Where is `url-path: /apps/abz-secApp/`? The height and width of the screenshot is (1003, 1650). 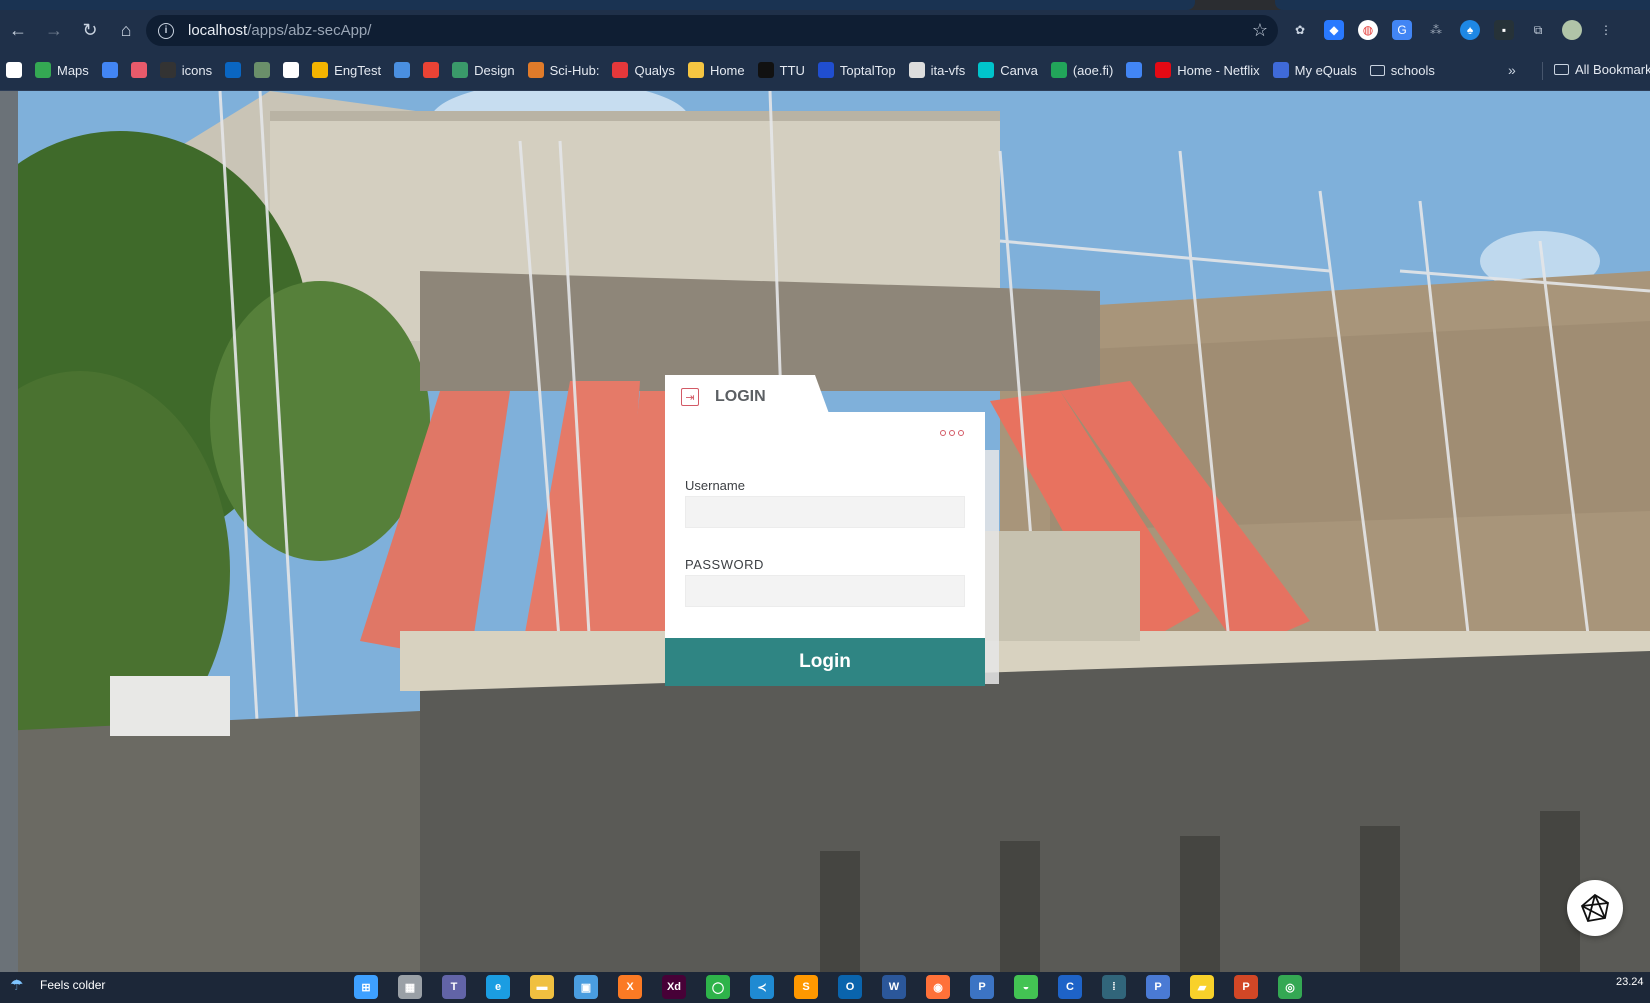
url-path: /apps/abz-secApp/ is located at coordinates (309, 30).